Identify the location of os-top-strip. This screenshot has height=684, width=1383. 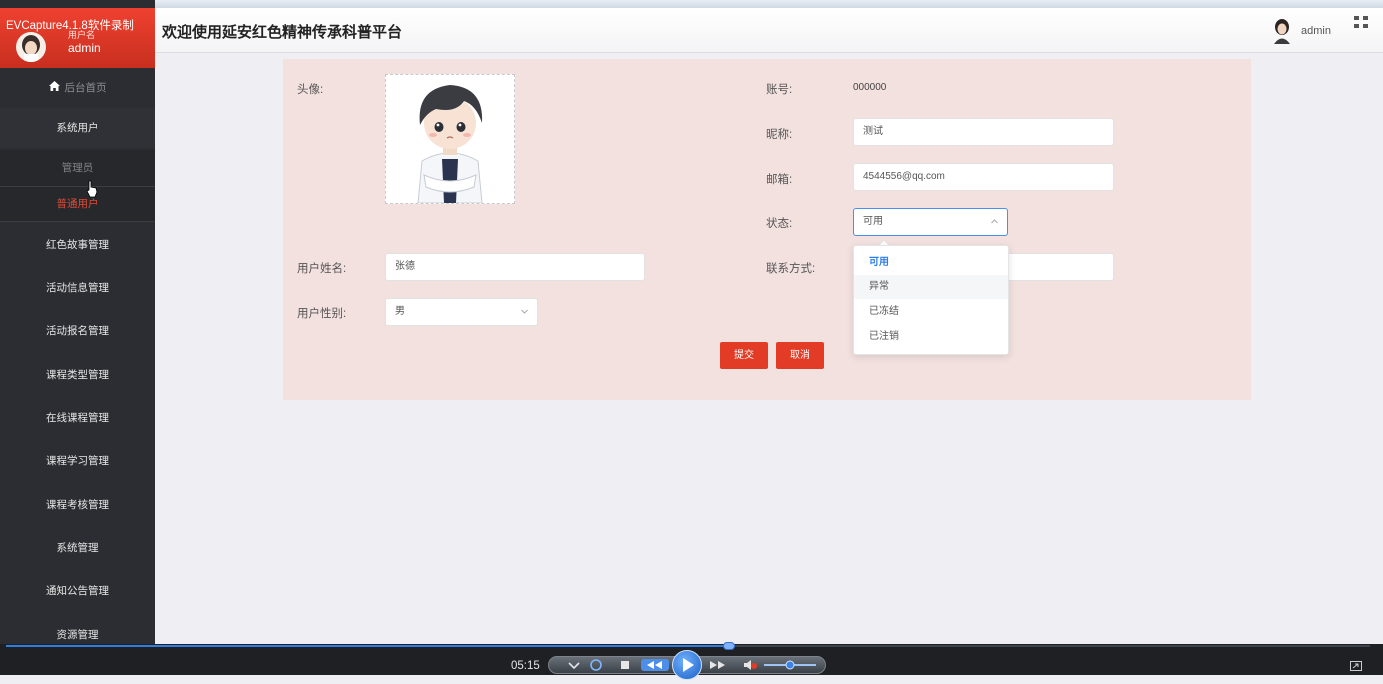
(691, 4).